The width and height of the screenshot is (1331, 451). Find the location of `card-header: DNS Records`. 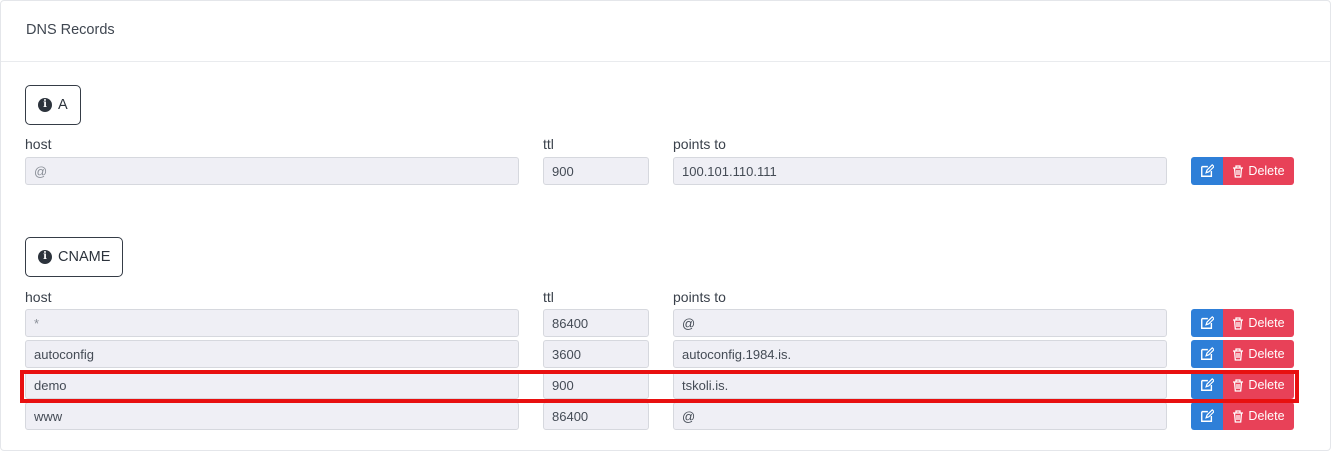

card-header: DNS Records is located at coordinates (665, 31).